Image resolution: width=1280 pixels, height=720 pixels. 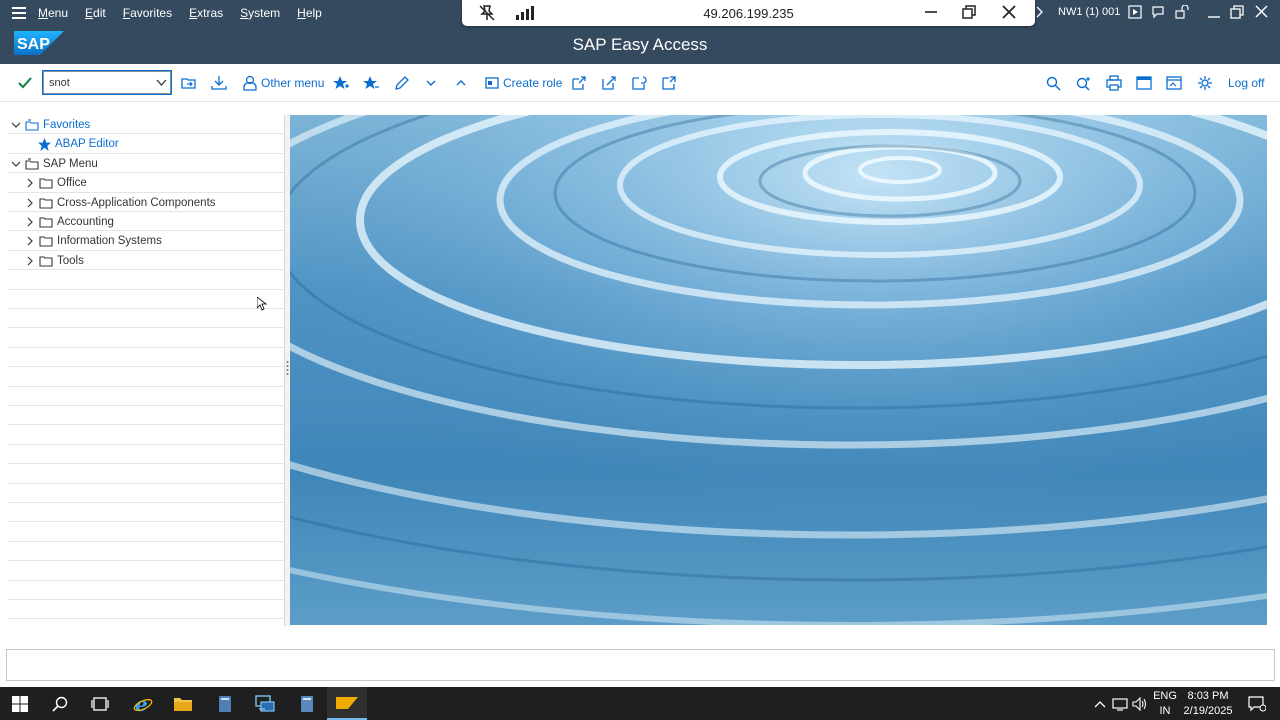 What do you see at coordinates (640, 703) in the screenshot?
I see `windows-taskbar: e ENG IN 8:03 PM 2/19/2025` at bounding box center [640, 703].